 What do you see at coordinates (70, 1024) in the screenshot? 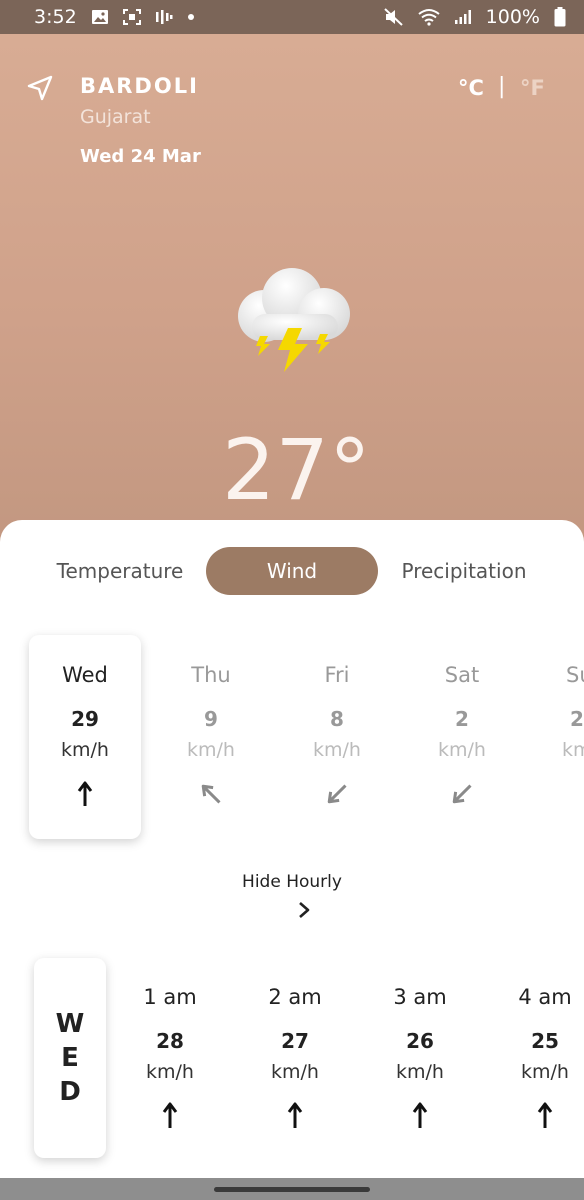
I see `hourly-day-letter: W` at bounding box center [70, 1024].